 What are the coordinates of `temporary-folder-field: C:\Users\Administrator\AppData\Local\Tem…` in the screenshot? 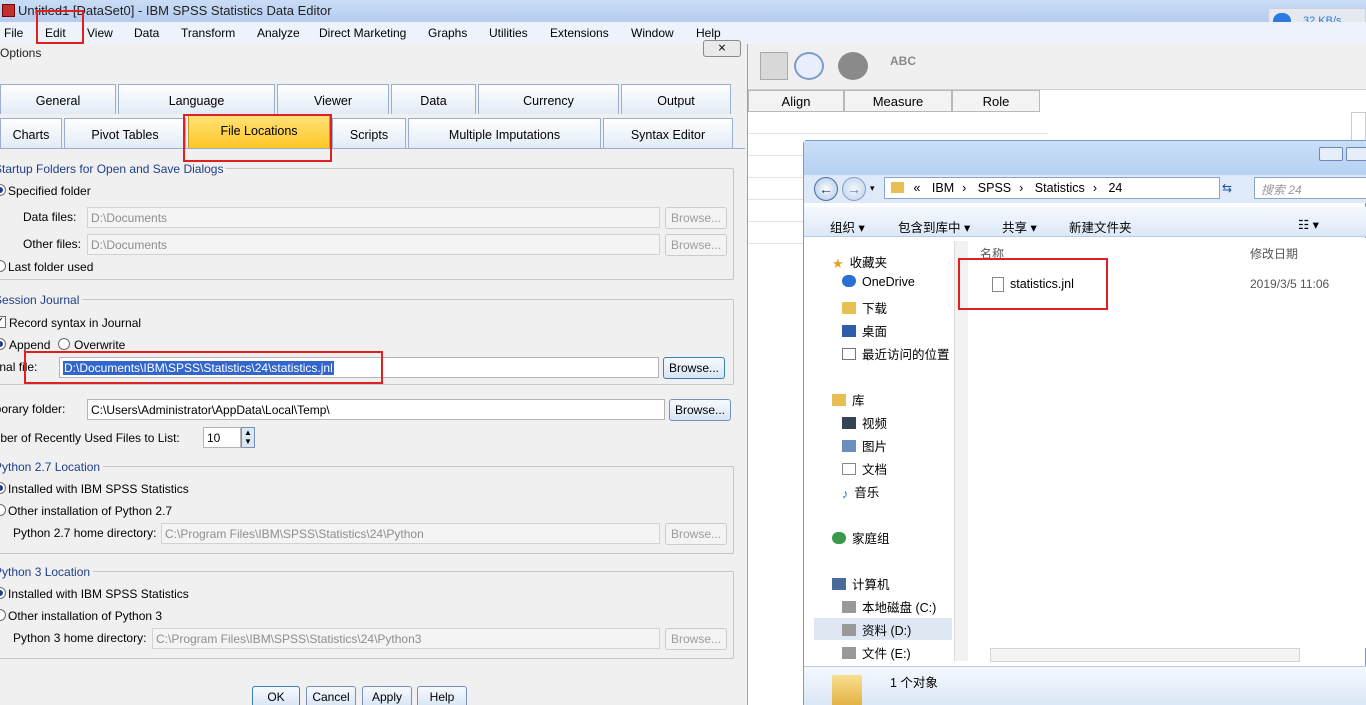 It's located at (376, 409).